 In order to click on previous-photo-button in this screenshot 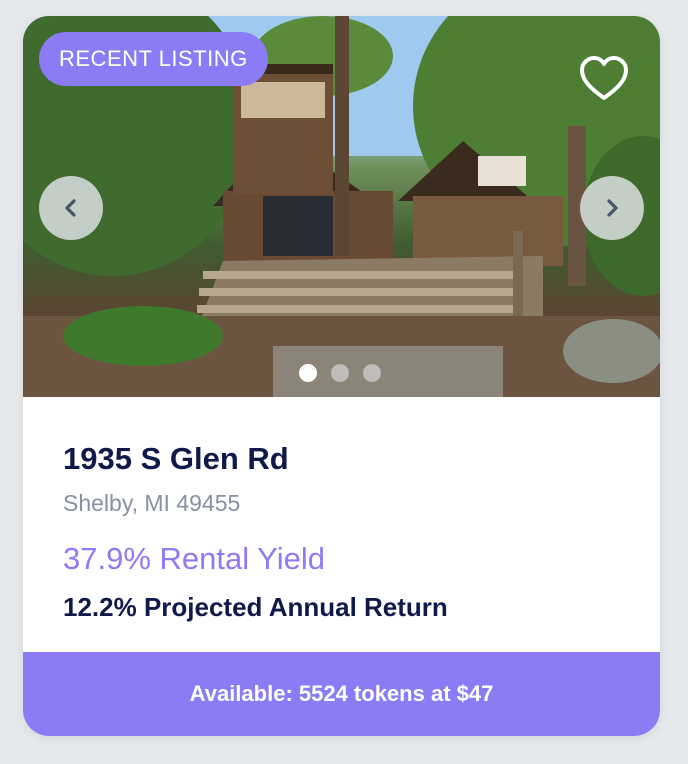, I will do `click(71, 208)`.